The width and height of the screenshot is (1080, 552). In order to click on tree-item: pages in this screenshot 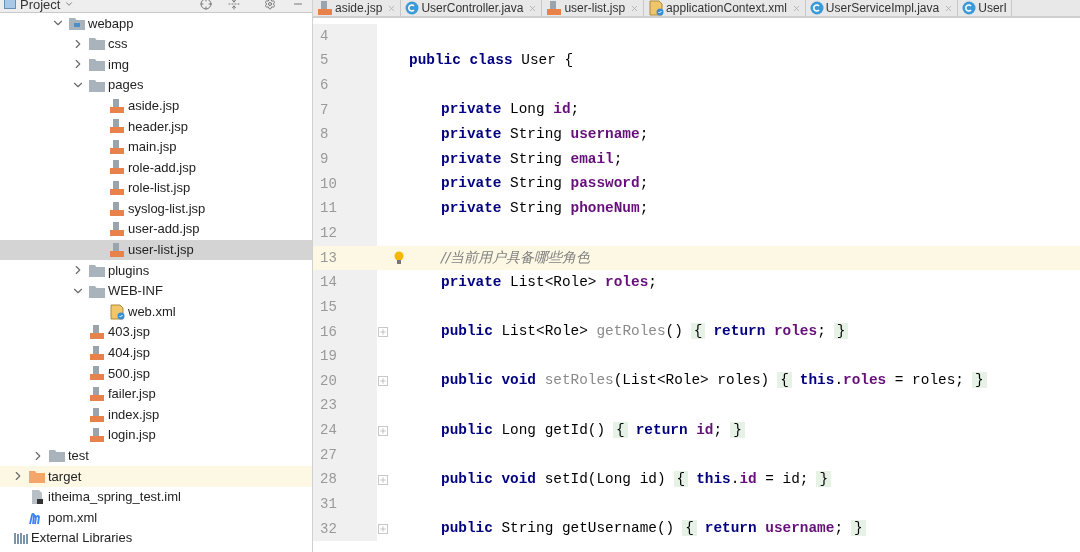, I will do `click(156, 85)`.